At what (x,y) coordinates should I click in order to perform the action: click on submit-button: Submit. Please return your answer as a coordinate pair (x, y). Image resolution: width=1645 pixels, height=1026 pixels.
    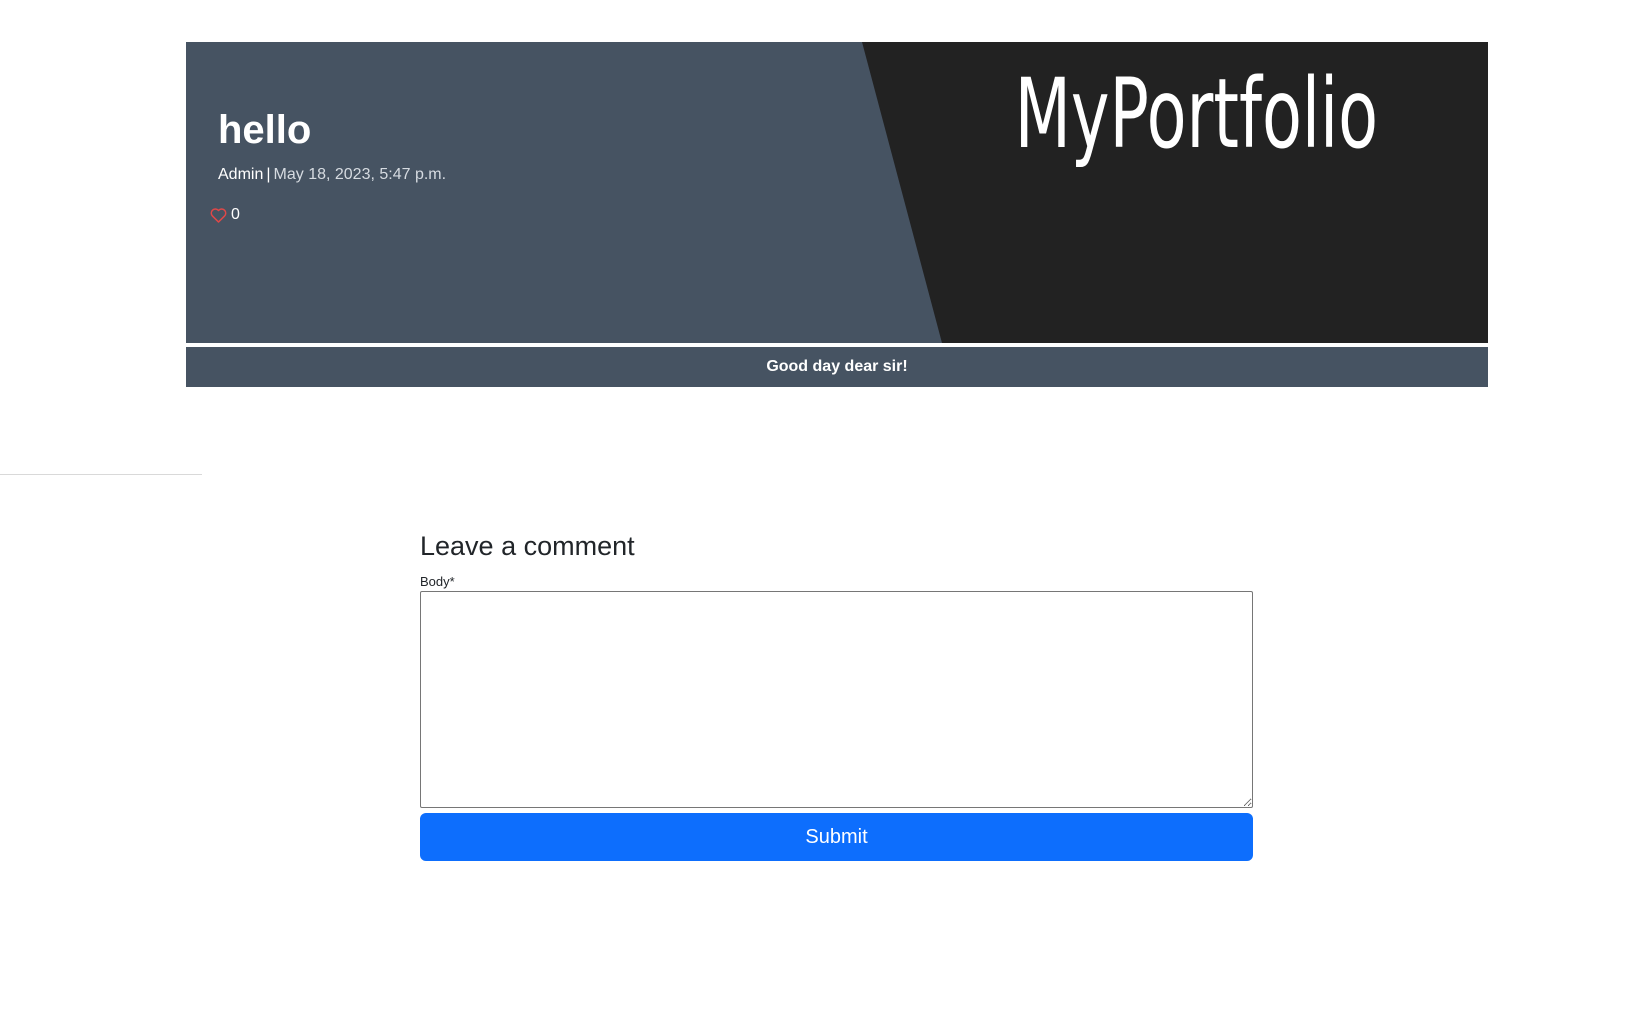
    Looking at the image, I should click on (836, 837).